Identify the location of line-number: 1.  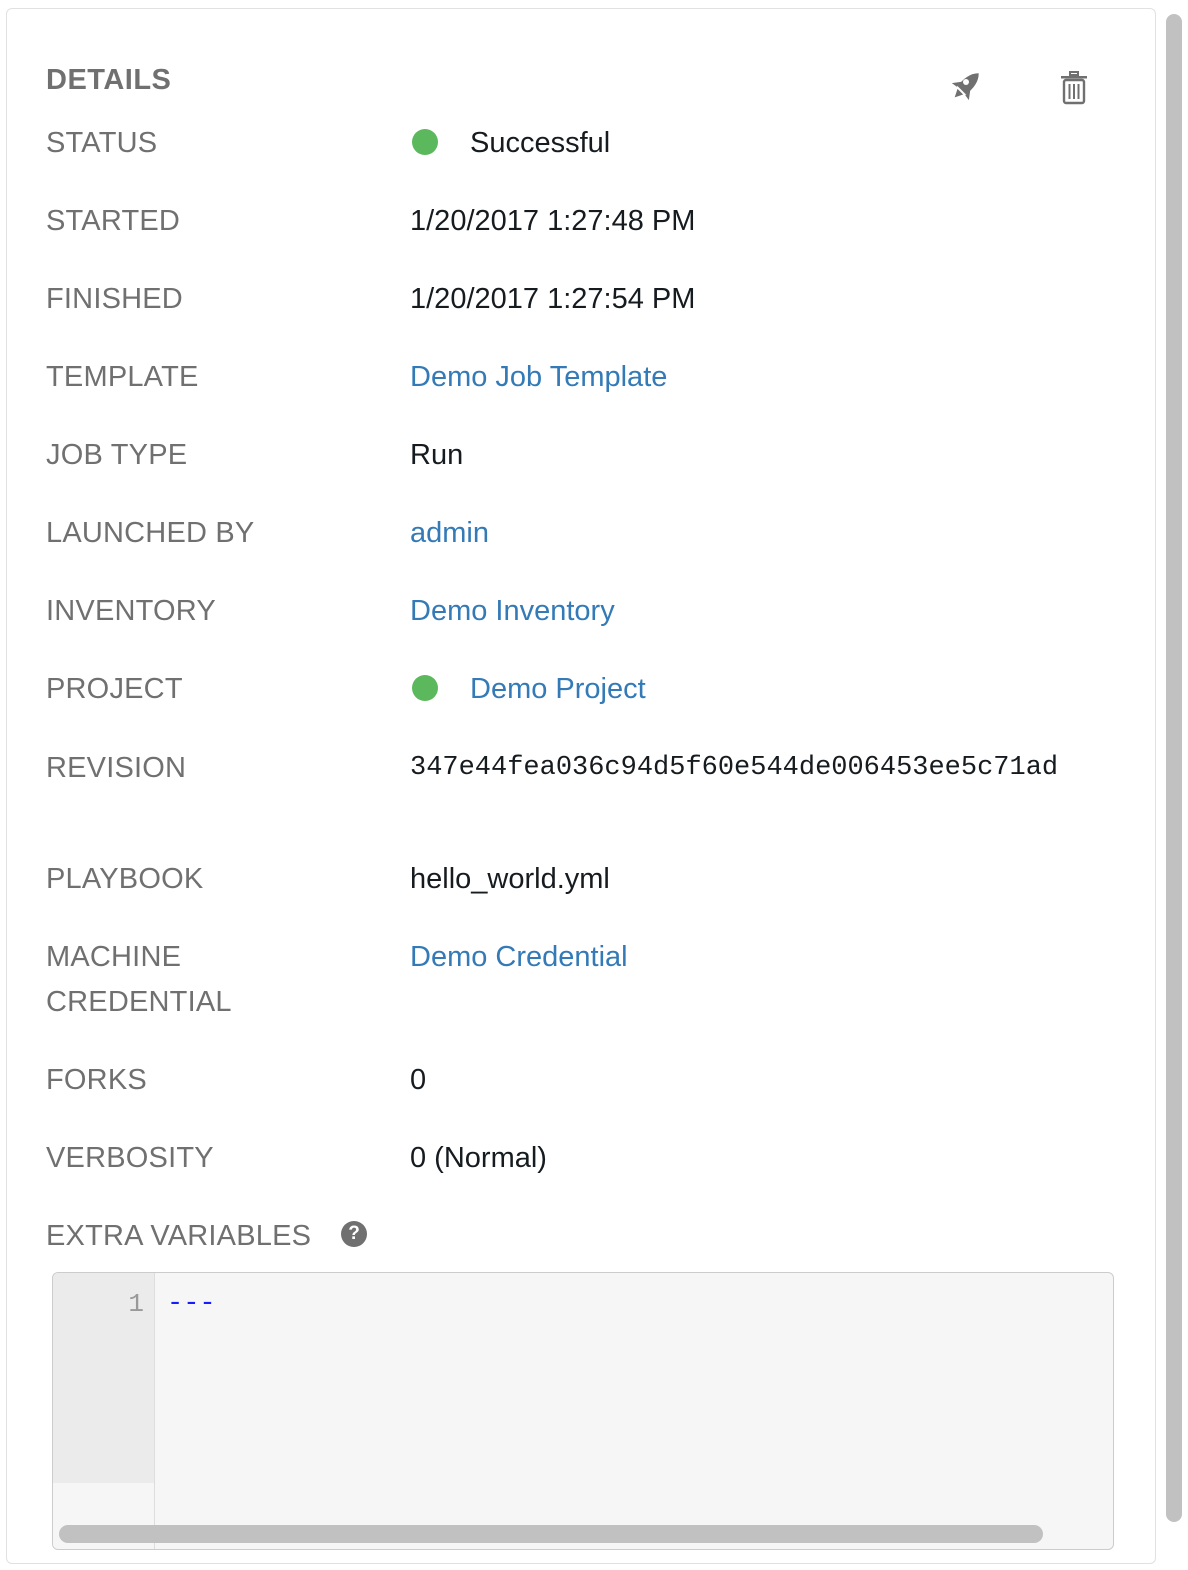
(136, 1304).